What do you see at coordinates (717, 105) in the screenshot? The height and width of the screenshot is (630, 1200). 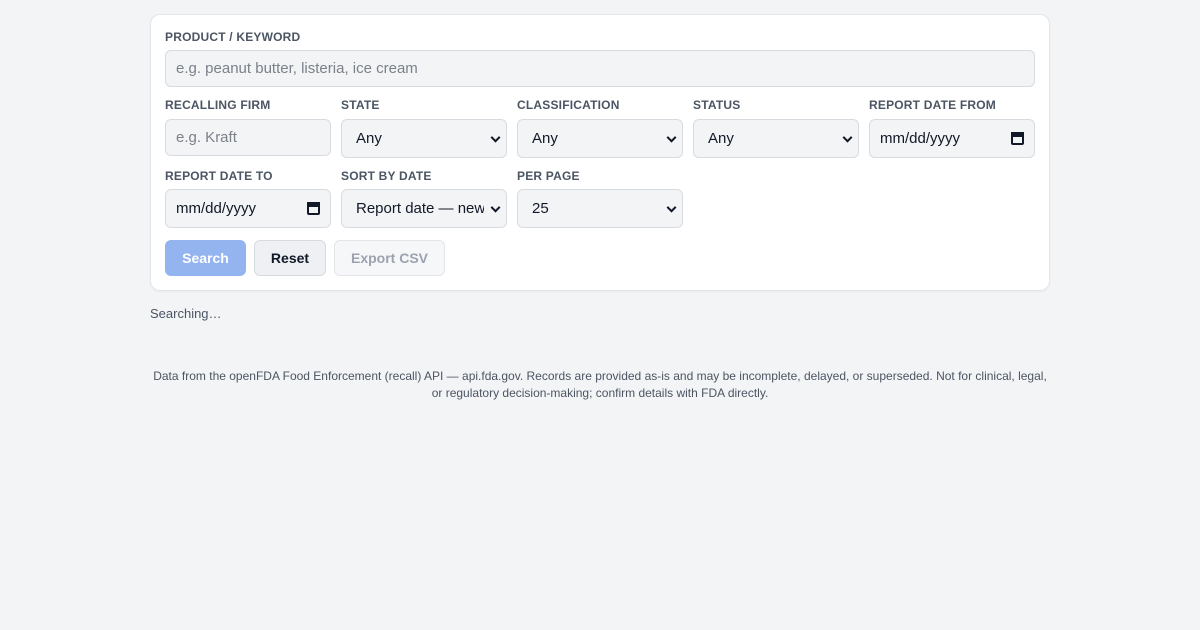 I see `status-label: STATUS` at bounding box center [717, 105].